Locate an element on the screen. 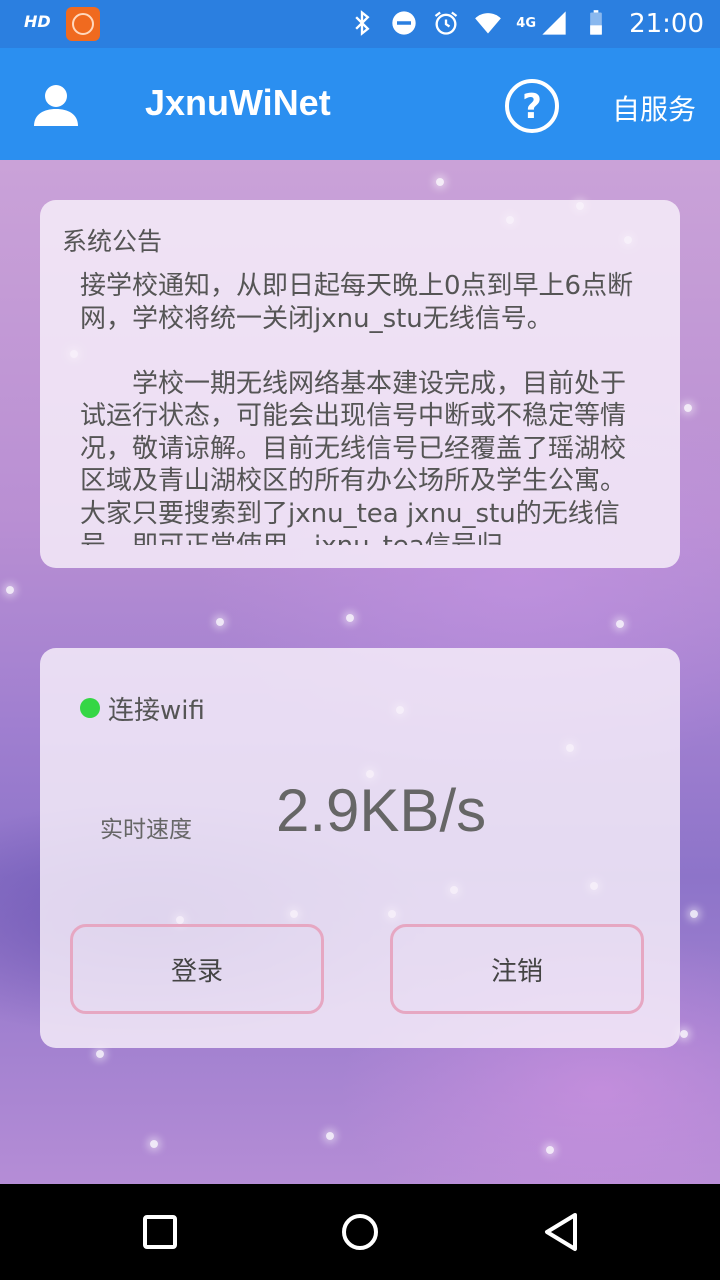  speed-value: 2.9KB/s is located at coordinates (381, 810).